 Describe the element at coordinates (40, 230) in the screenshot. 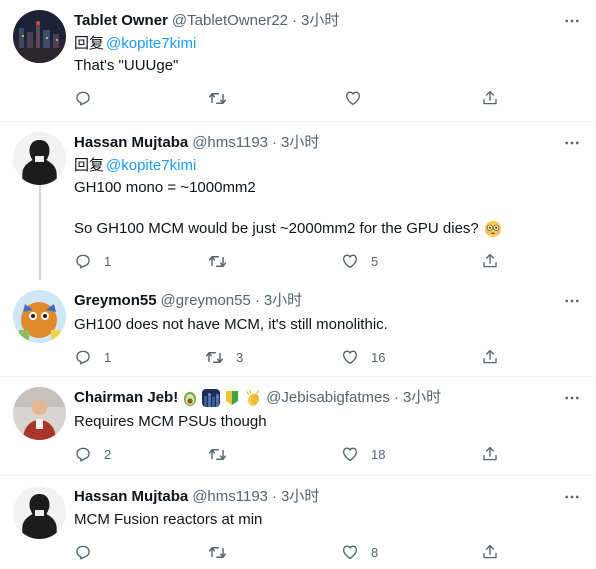

I see `thread-line` at that location.